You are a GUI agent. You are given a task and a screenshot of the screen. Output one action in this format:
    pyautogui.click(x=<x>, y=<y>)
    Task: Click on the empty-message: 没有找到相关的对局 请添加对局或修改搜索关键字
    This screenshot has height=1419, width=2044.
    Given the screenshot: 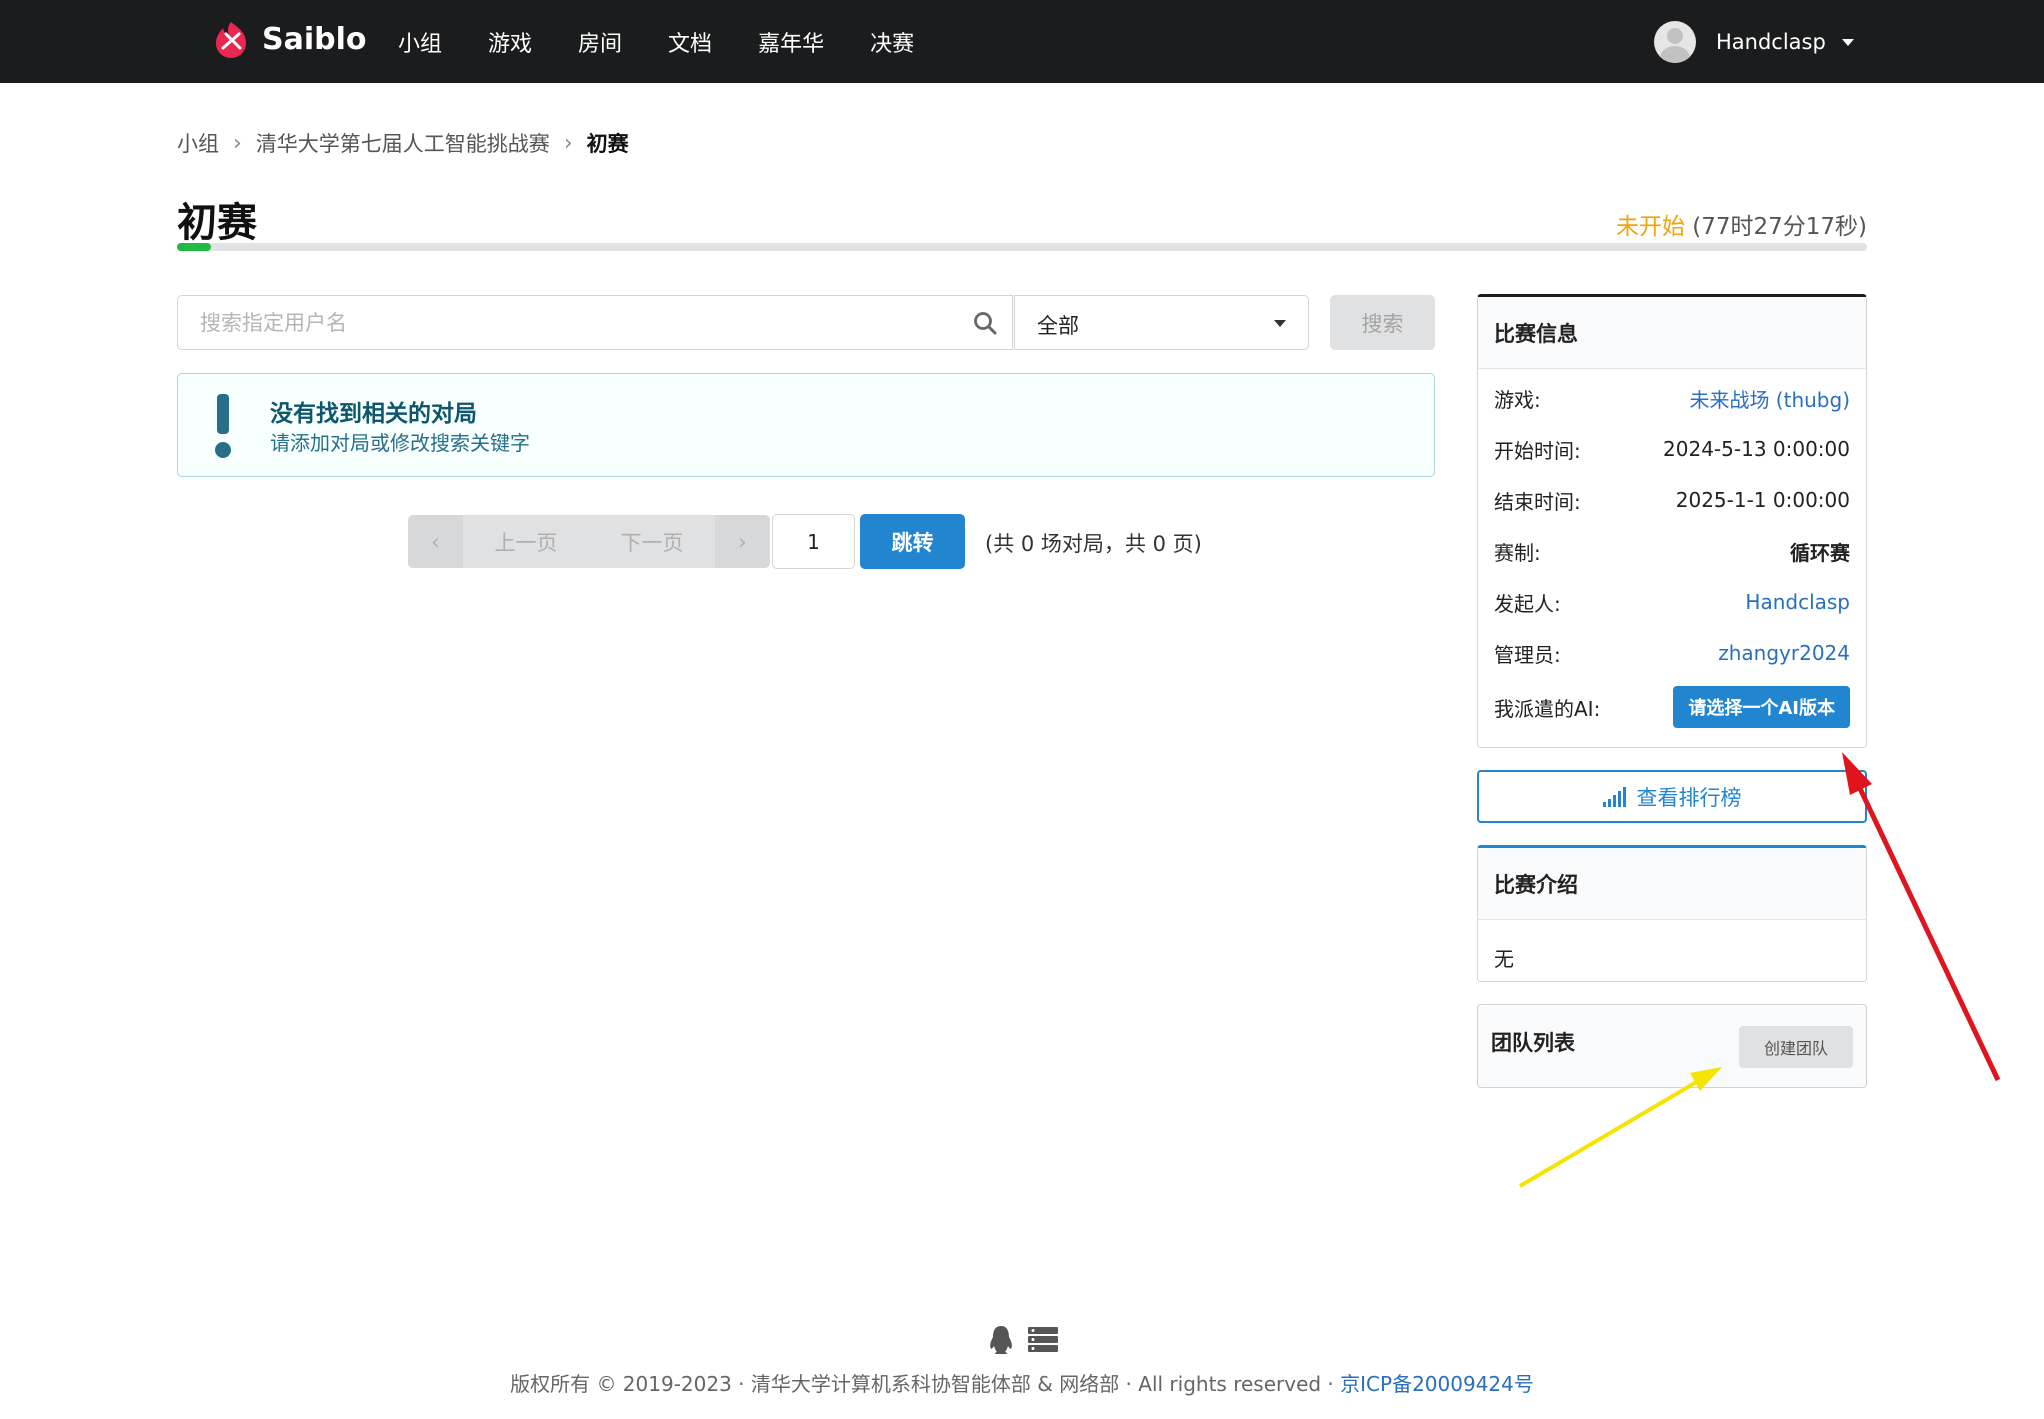 What is the action you would take?
    pyautogui.click(x=806, y=425)
    